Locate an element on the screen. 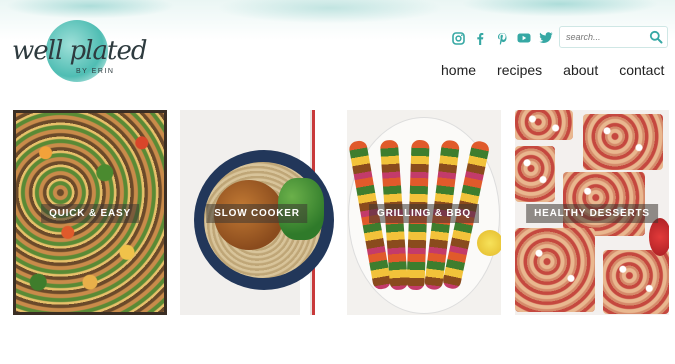 The width and height of the screenshot is (675, 364). facebook-icon is located at coordinates (480, 38).